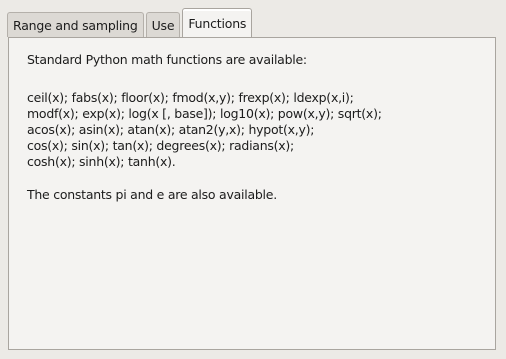 This screenshot has height=359, width=506. I want to click on functions-line: cosh(x); sinh(x); tanh(x)., so click(101, 161).